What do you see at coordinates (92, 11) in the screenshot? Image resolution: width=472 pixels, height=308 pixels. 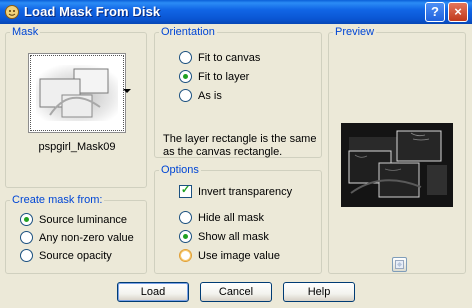 I see `window-title: Load Mask From Disk` at bounding box center [92, 11].